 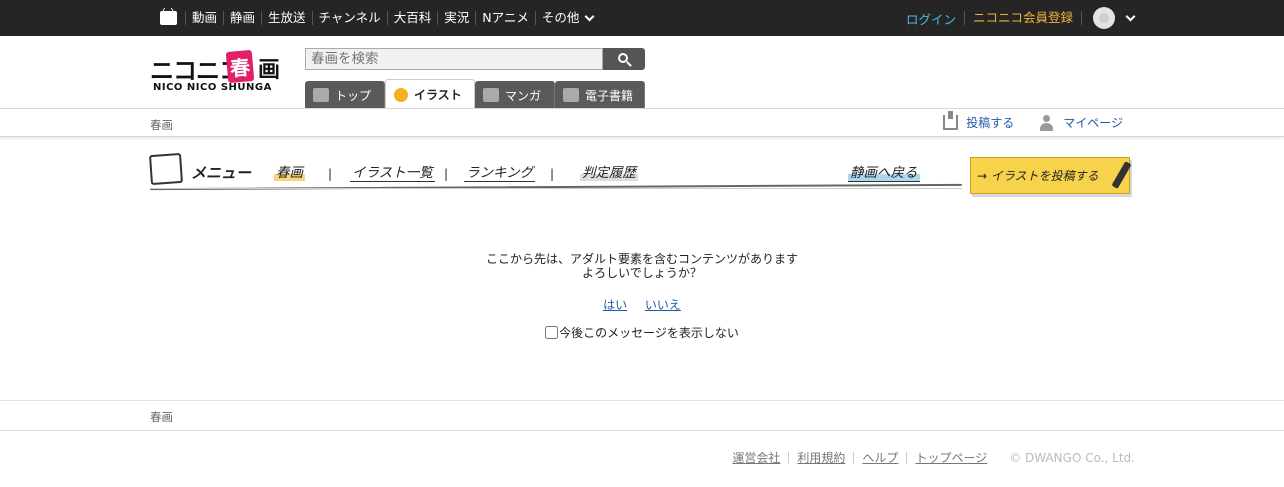 What do you see at coordinates (951, 120) in the screenshot?
I see `upload-icon` at bounding box center [951, 120].